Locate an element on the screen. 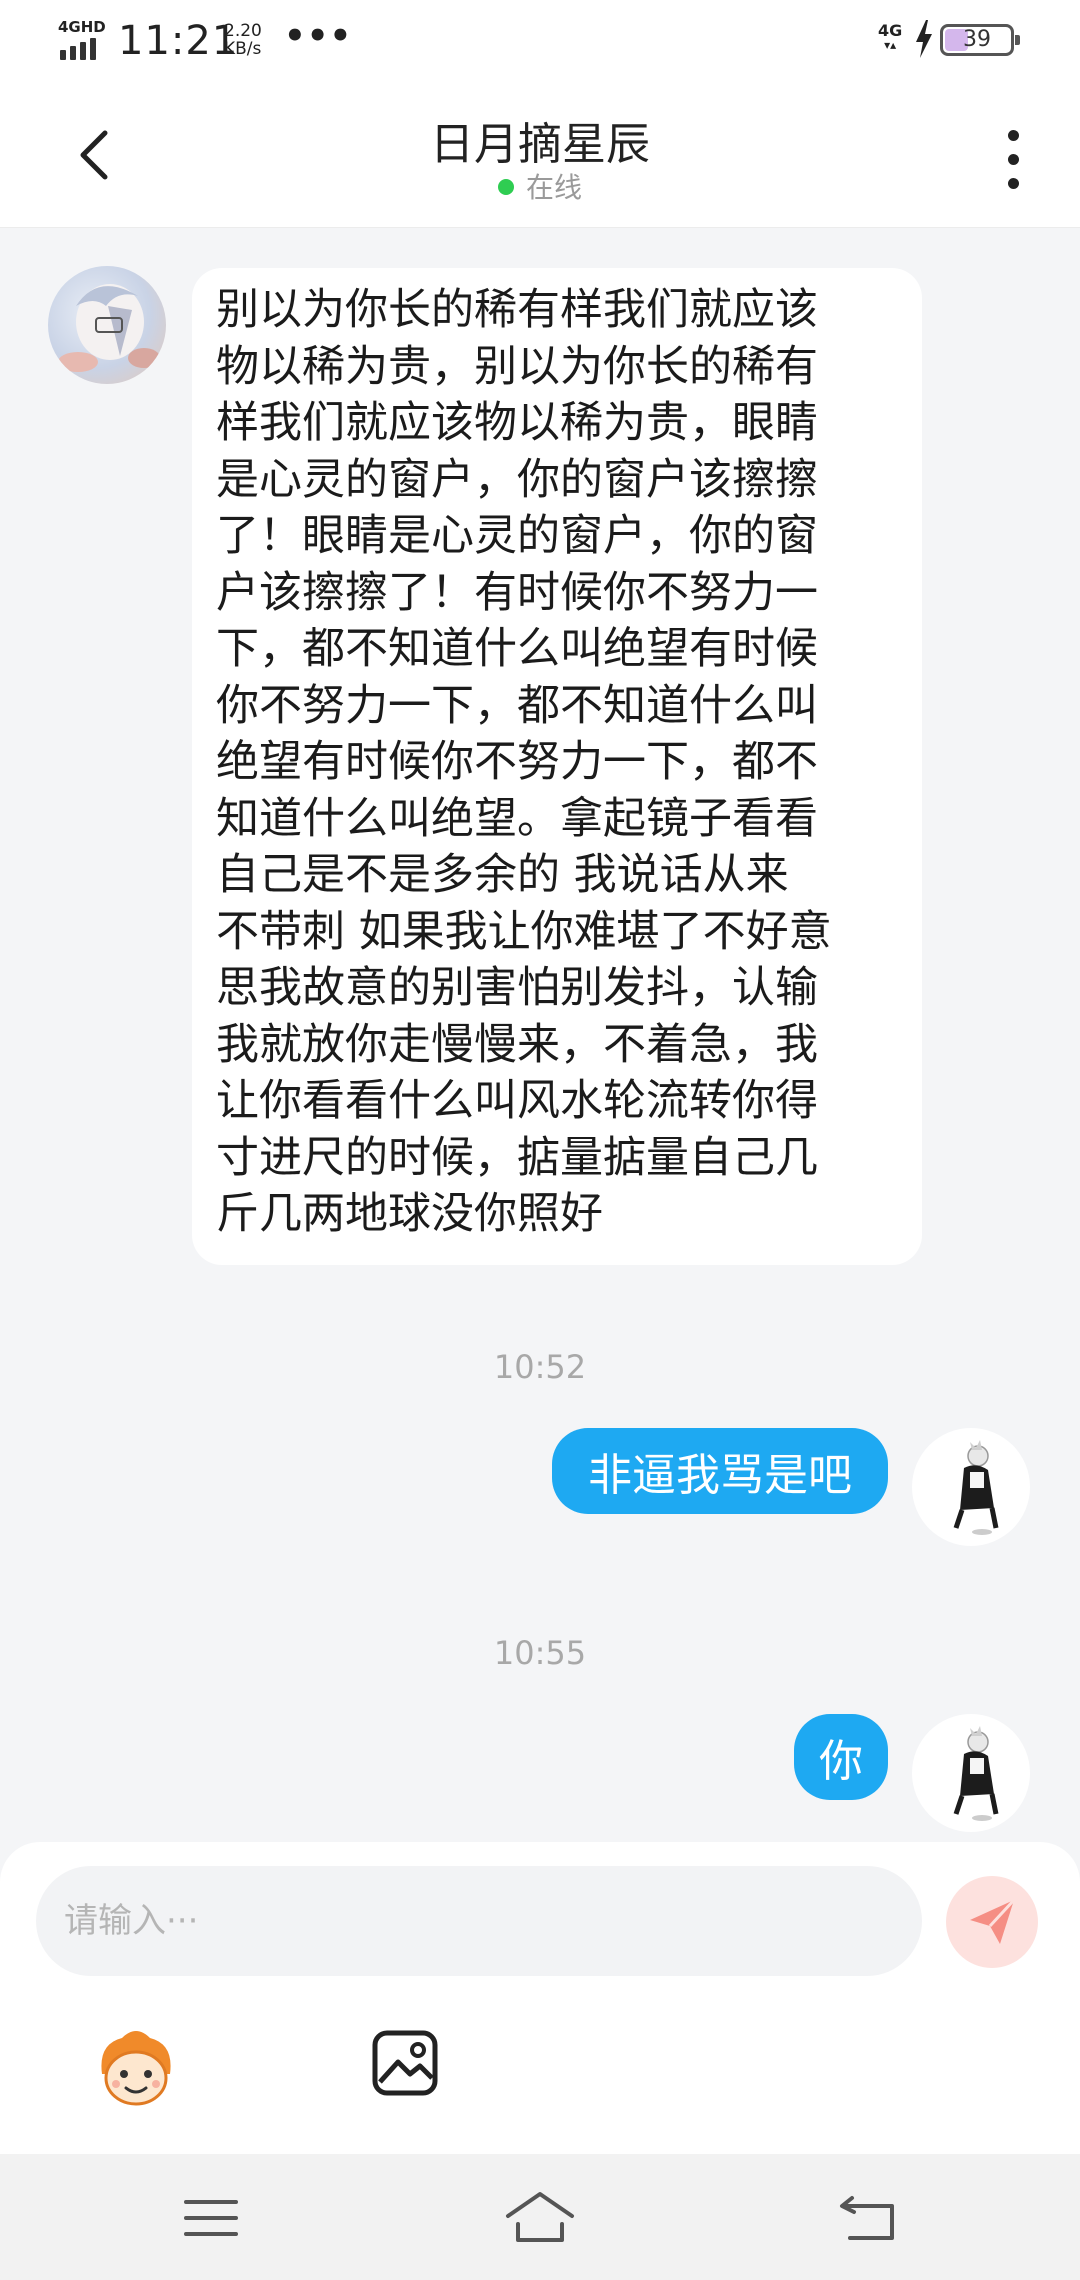  outgoing-message-bubble: 你 is located at coordinates (841, 1757).